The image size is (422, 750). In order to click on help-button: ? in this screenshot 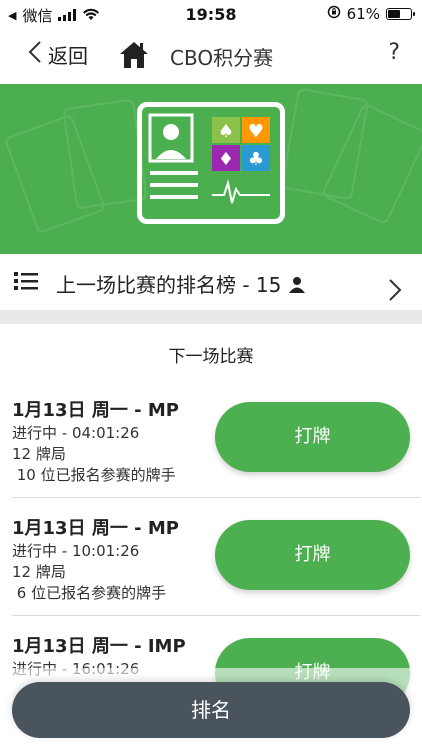, I will do `click(394, 52)`.